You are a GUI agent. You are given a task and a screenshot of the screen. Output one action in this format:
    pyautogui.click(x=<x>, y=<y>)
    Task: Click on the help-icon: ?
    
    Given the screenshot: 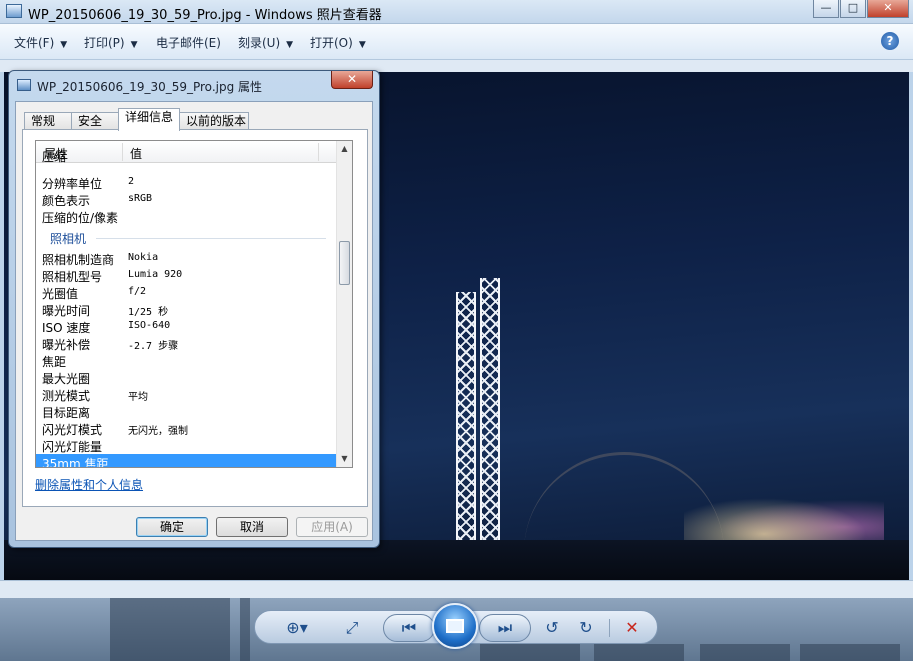 What is the action you would take?
    pyautogui.click(x=890, y=41)
    